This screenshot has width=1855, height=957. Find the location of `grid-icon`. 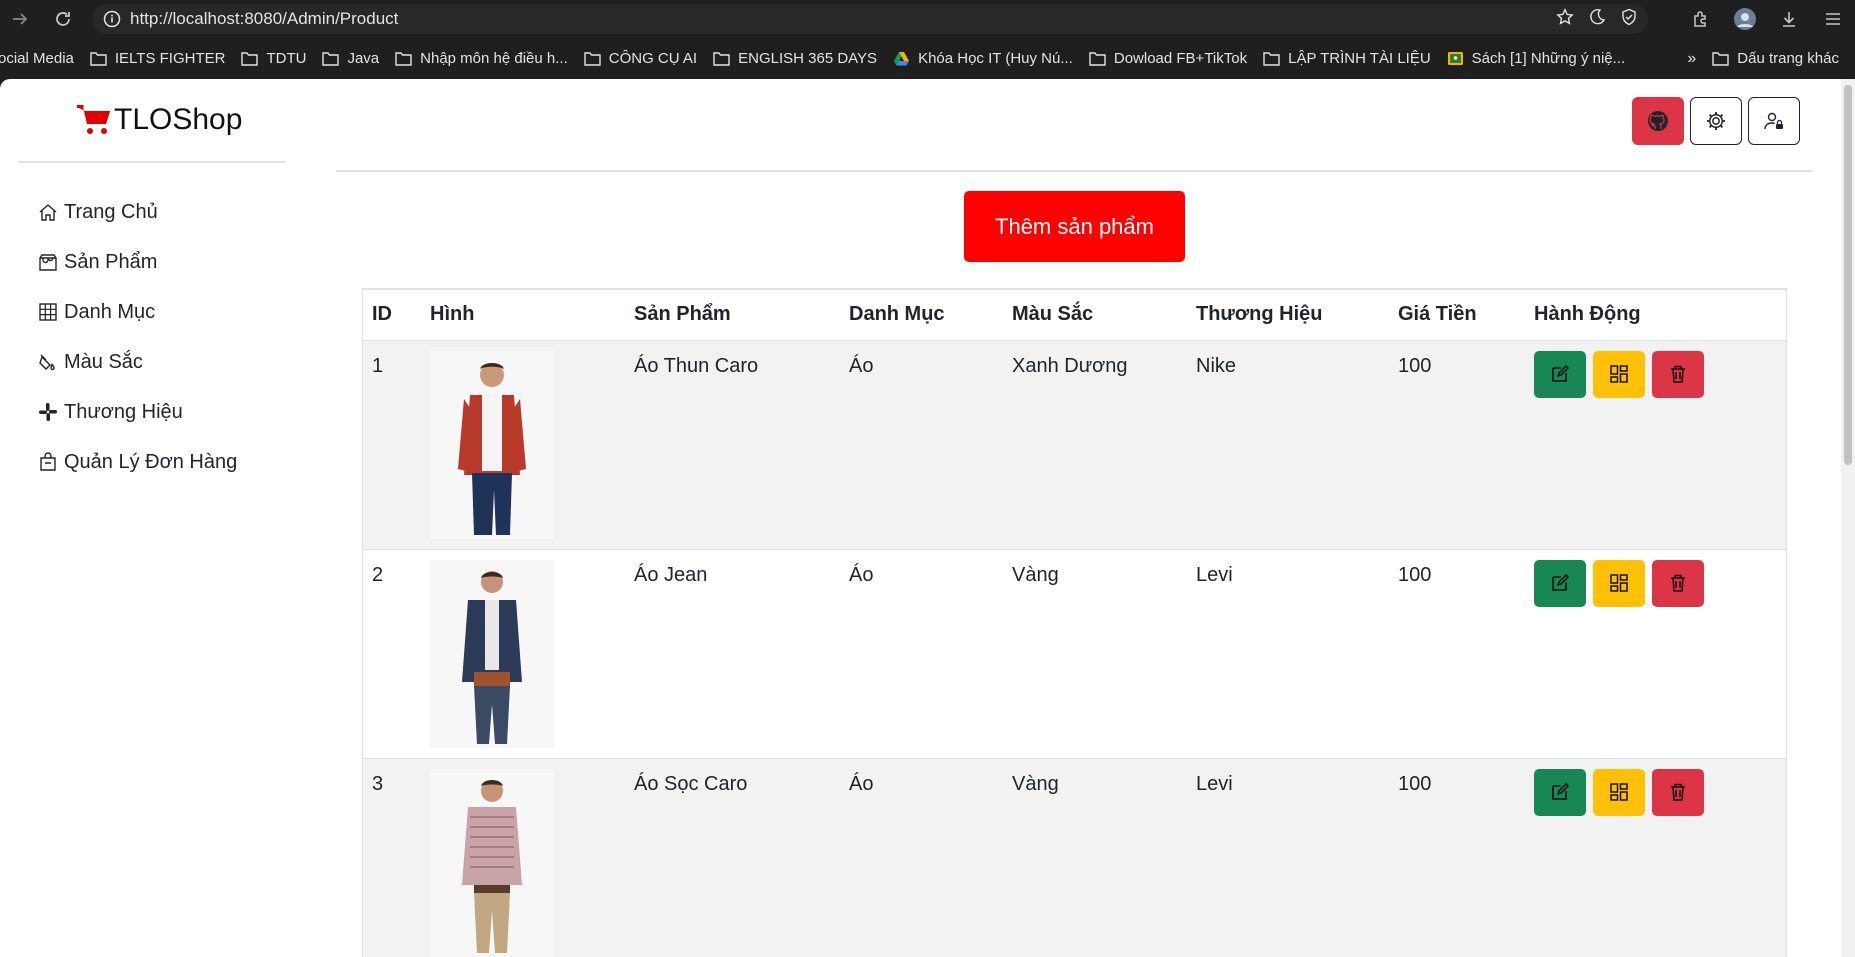

grid-icon is located at coordinates (48, 312).